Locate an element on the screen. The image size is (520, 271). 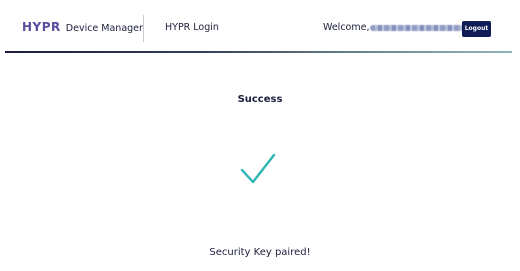
redacted-email is located at coordinates (418, 28).